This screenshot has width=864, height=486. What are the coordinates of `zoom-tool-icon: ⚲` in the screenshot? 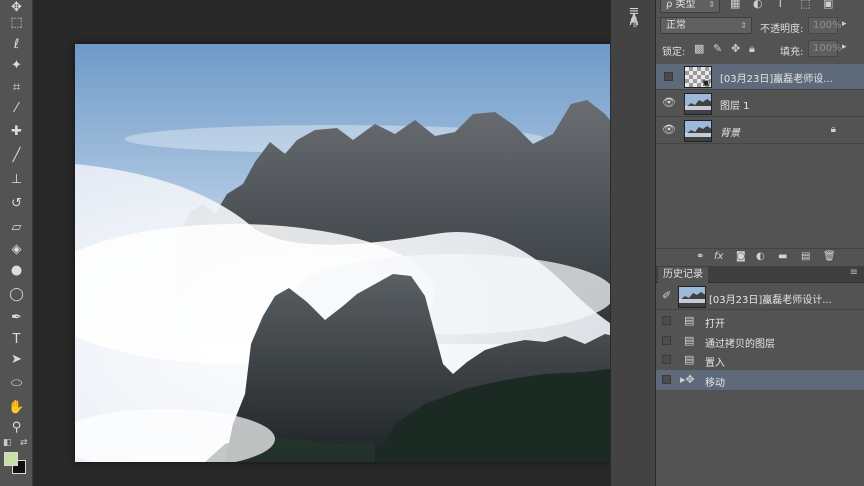 It's located at (16, 427).